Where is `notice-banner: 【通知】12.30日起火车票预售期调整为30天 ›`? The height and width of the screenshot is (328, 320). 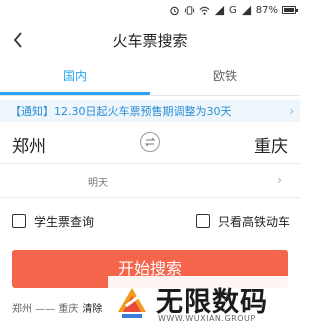 notice-banner: 【通知】12.30日起火车票预售期调整为30天 › is located at coordinates (150, 111).